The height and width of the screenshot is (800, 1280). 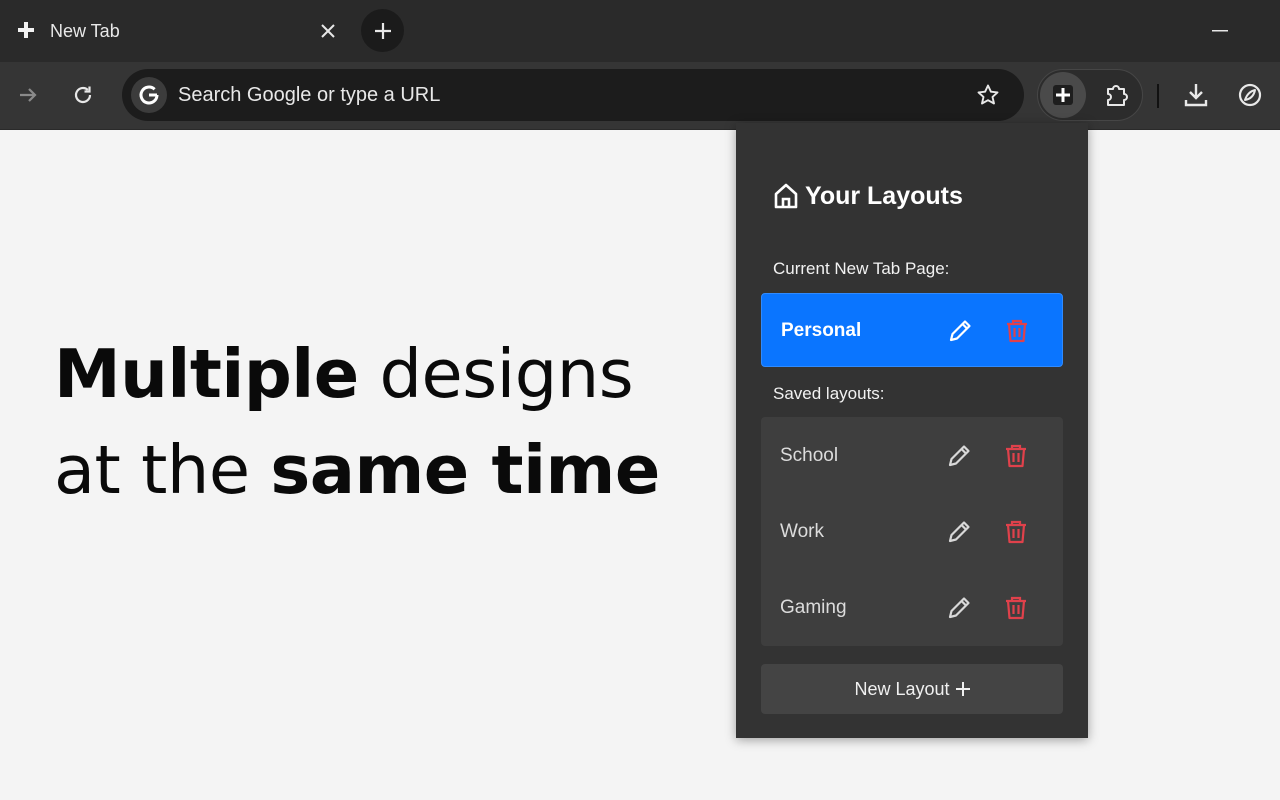 I want to click on saved-layouts-list: School Work Gaming, so click(x=912, y=531).